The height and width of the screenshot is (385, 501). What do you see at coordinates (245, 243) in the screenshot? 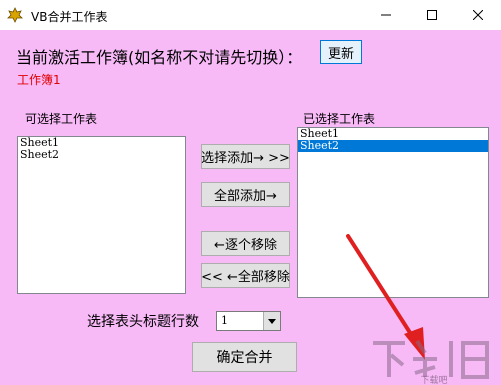
I see `remove-one-button: ←逐个移除` at bounding box center [245, 243].